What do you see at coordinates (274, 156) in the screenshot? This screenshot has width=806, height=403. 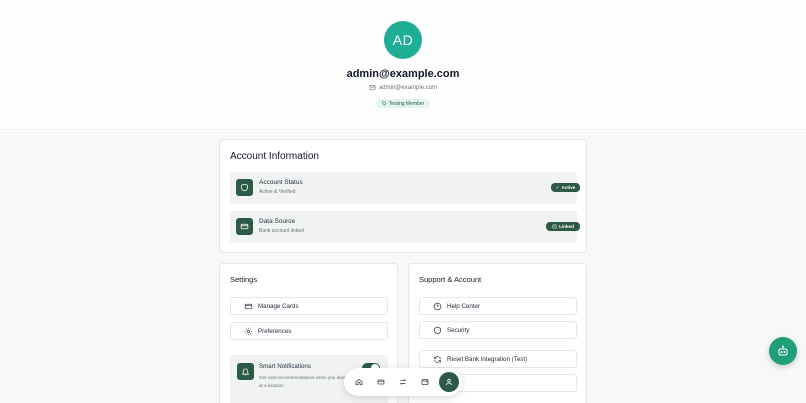 I see `account-information-title: Account Information` at bounding box center [274, 156].